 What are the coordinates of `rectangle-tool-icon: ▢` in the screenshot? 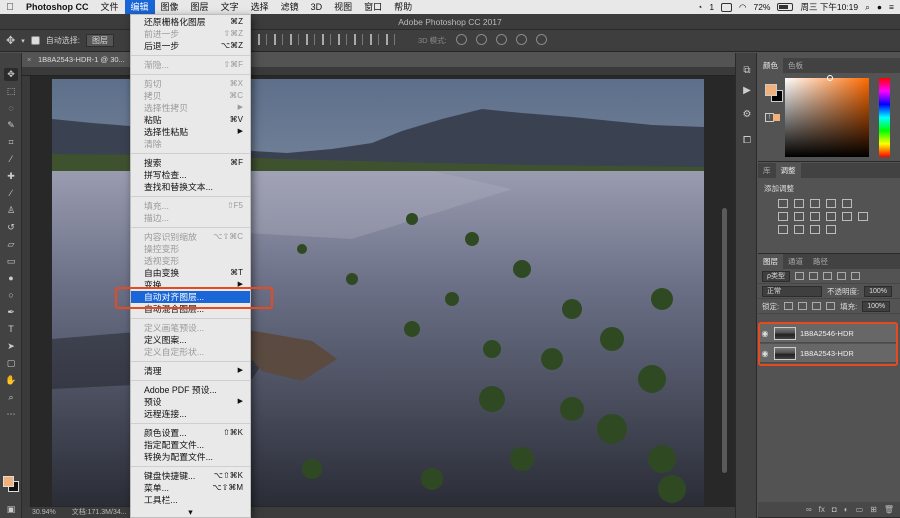 It's located at (11, 363).